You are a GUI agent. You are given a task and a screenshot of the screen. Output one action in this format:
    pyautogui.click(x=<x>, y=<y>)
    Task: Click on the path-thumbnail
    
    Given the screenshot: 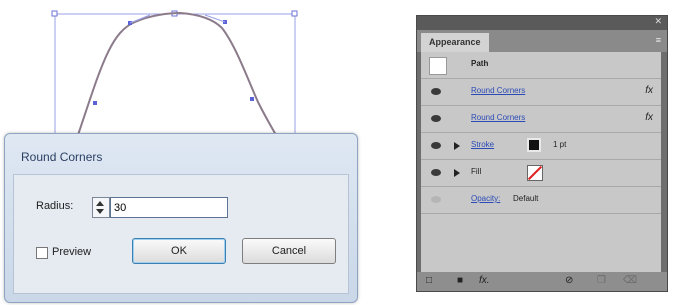 What is the action you would take?
    pyautogui.click(x=438, y=66)
    